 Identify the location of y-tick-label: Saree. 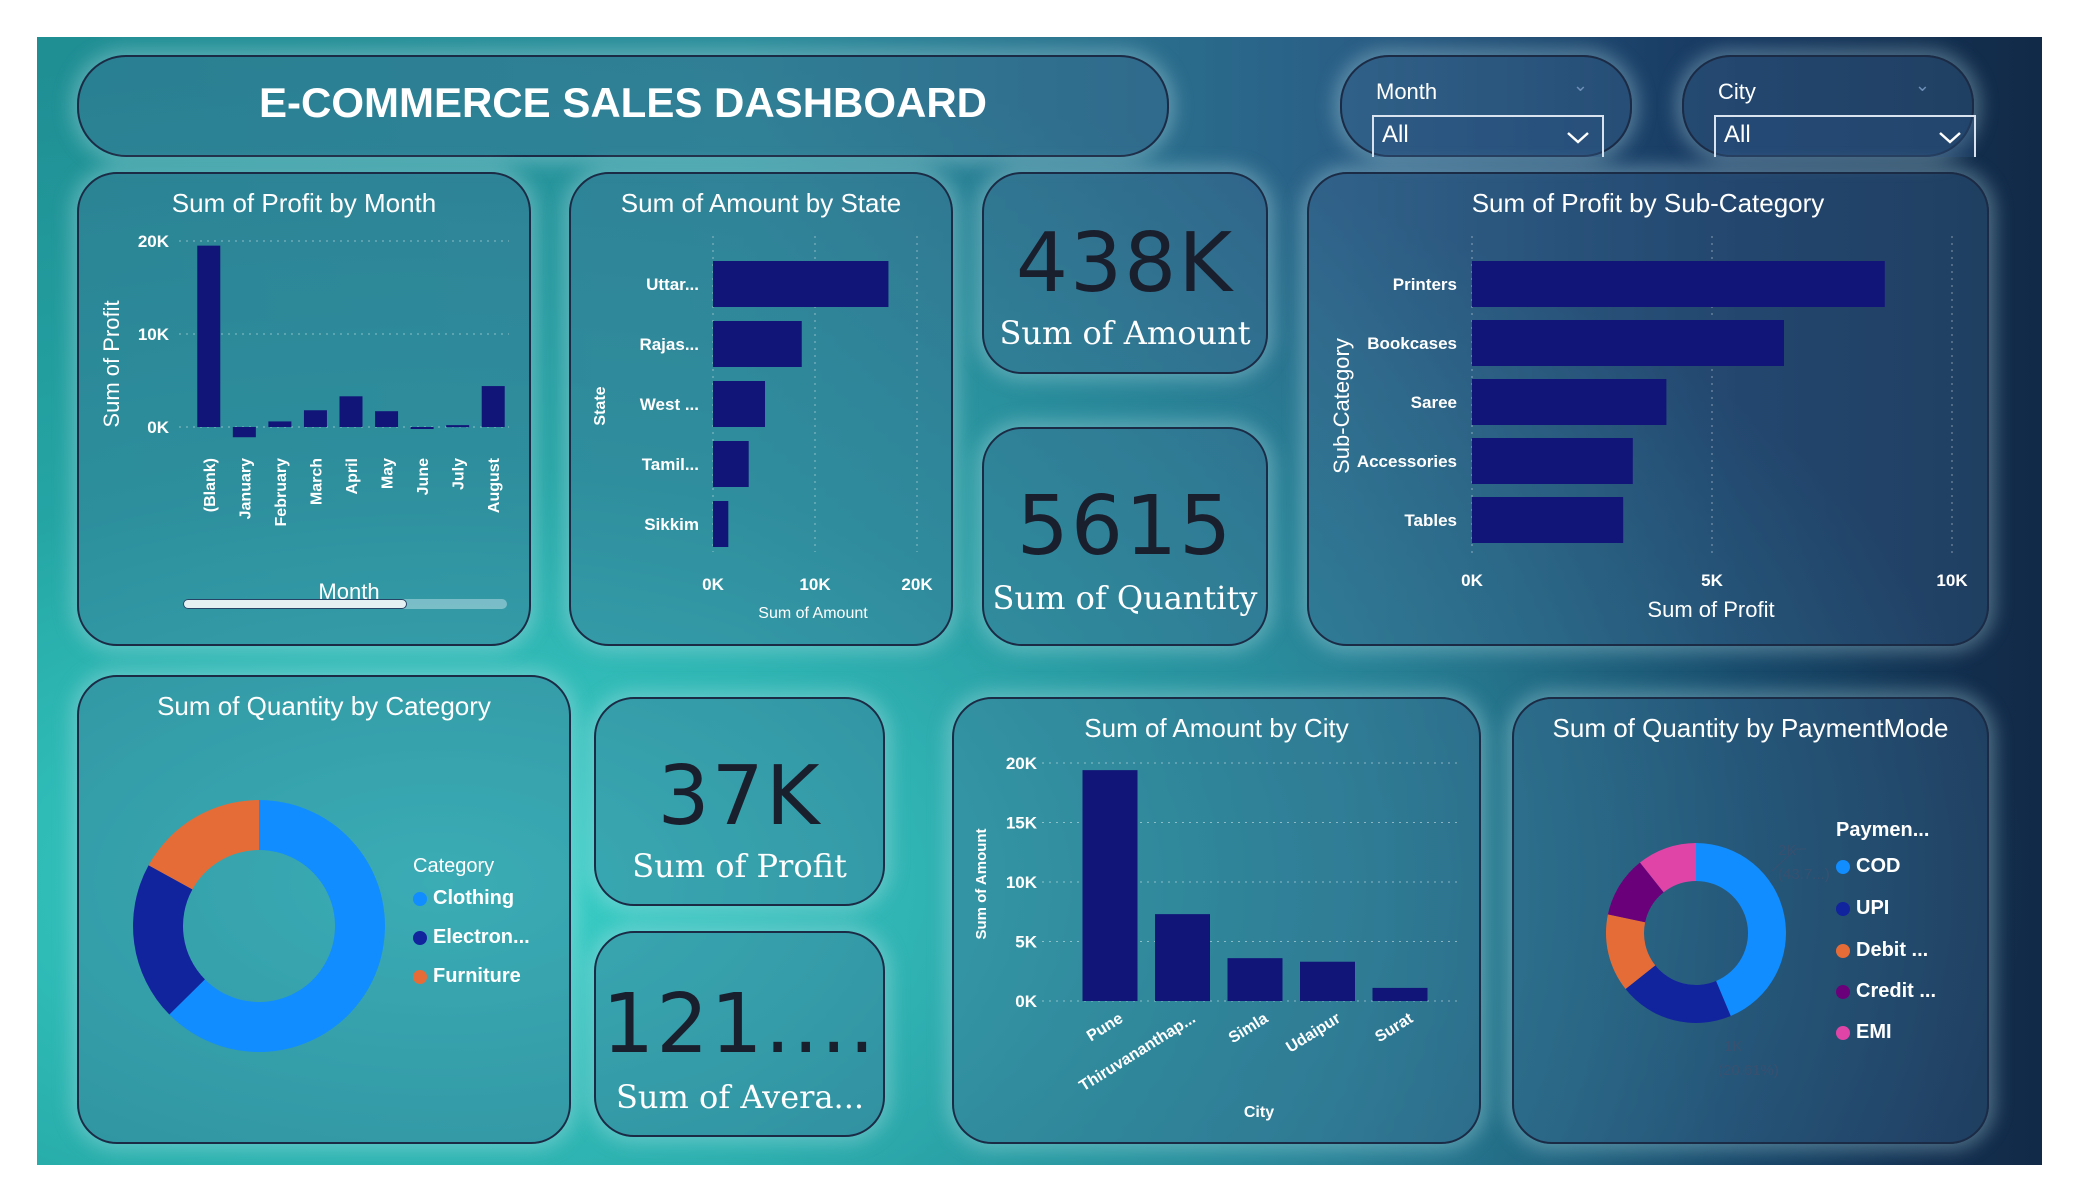
(1434, 402).